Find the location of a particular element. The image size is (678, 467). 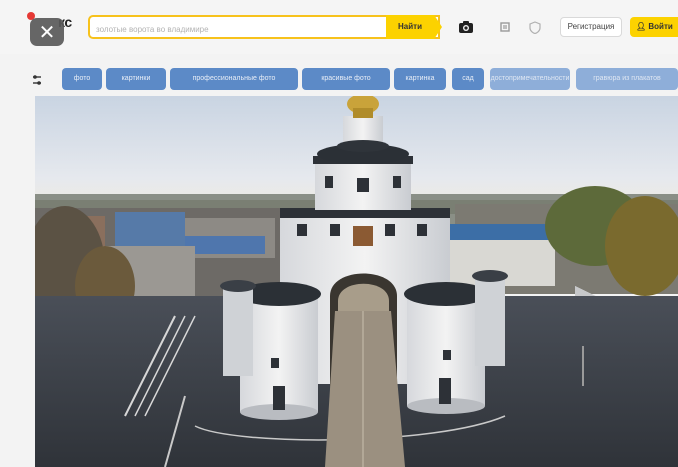

collections-button is located at coordinates (505, 27).